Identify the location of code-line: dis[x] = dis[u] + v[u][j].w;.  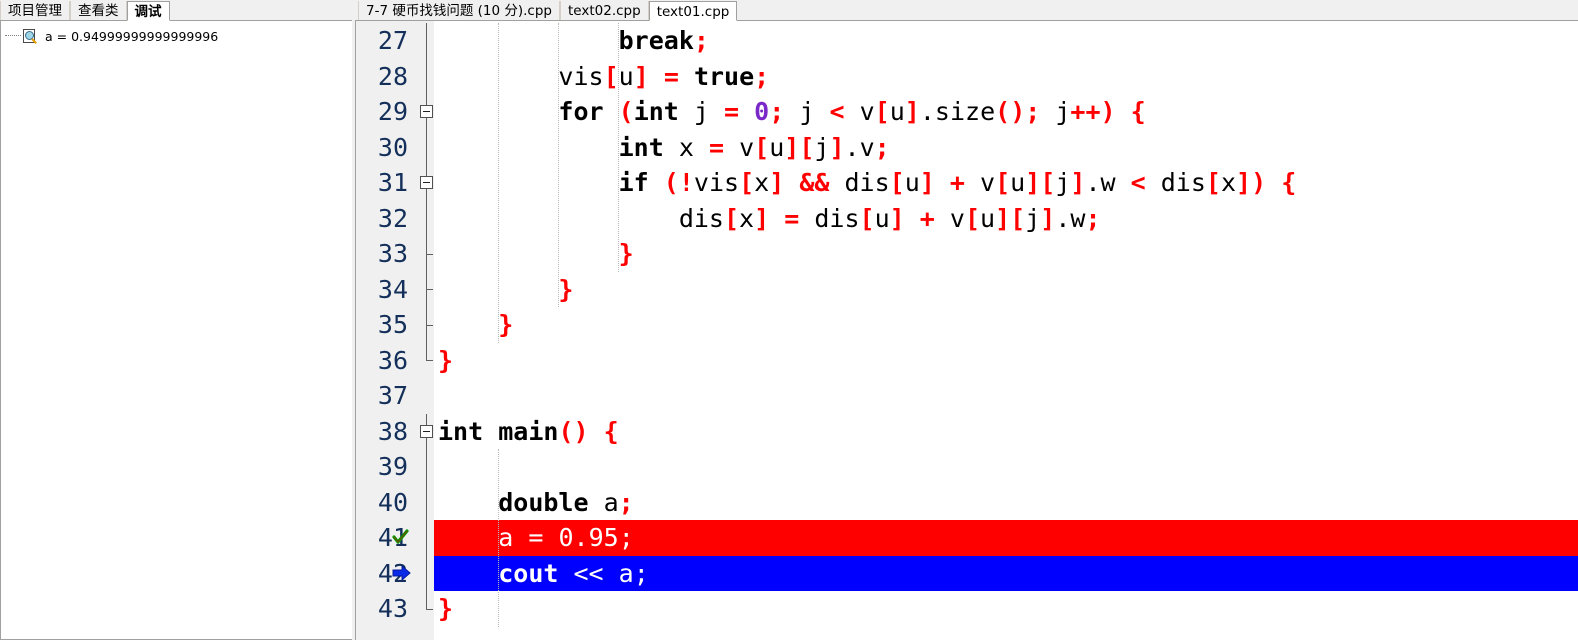
(769, 219).